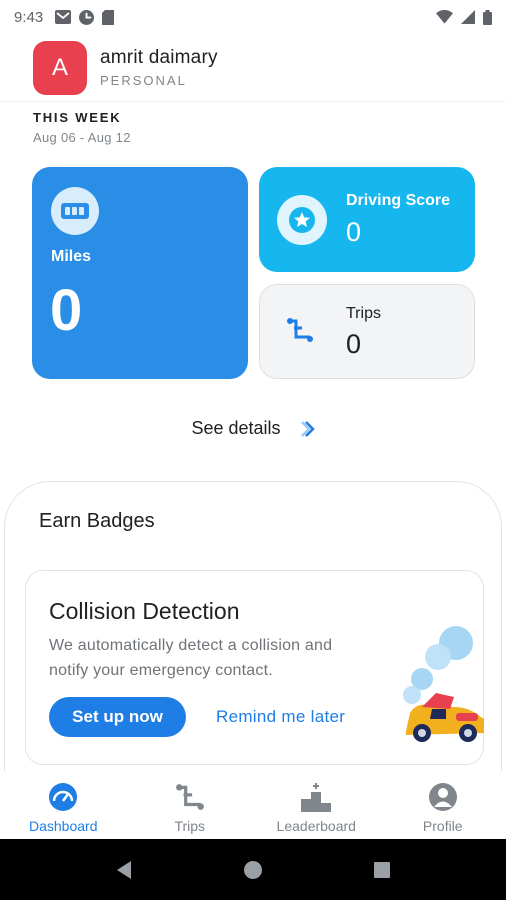 The width and height of the screenshot is (506, 900). What do you see at coordinates (398, 200) in the screenshot?
I see `driving-score-label: Driving Score` at bounding box center [398, 200].